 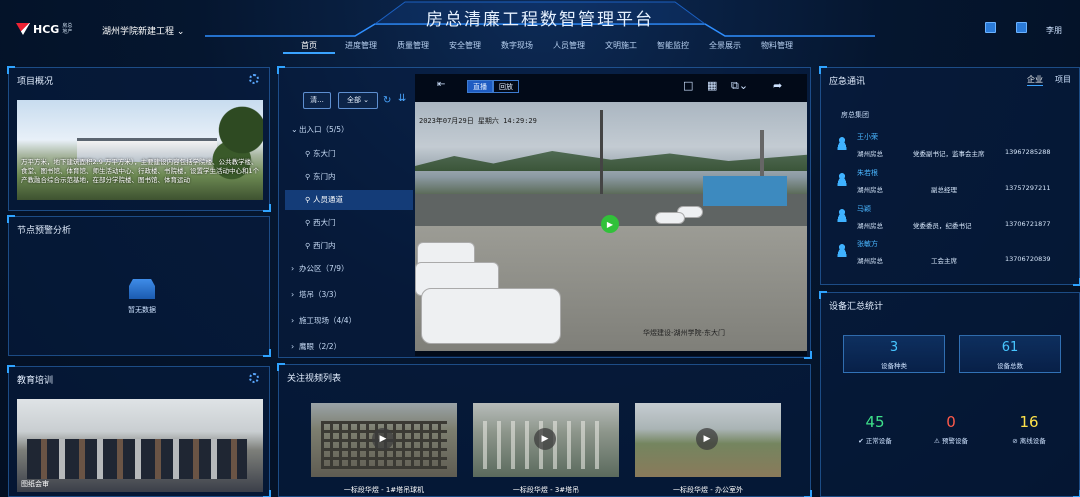 What do you see at coordinates (1063, 80) in the screenshot?
I see `tab-project: 项目` at bounding box center [1063, 80].